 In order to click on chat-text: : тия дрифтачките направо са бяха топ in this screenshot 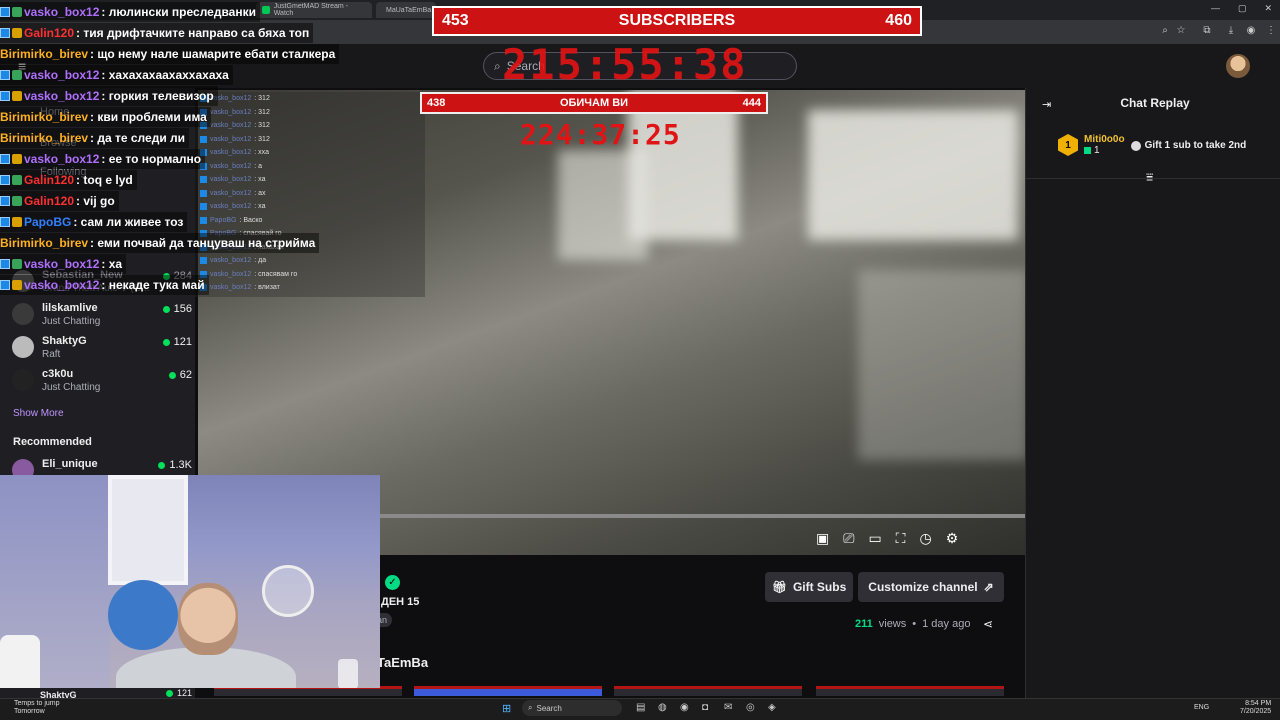, I will do `click(193, 33)`.